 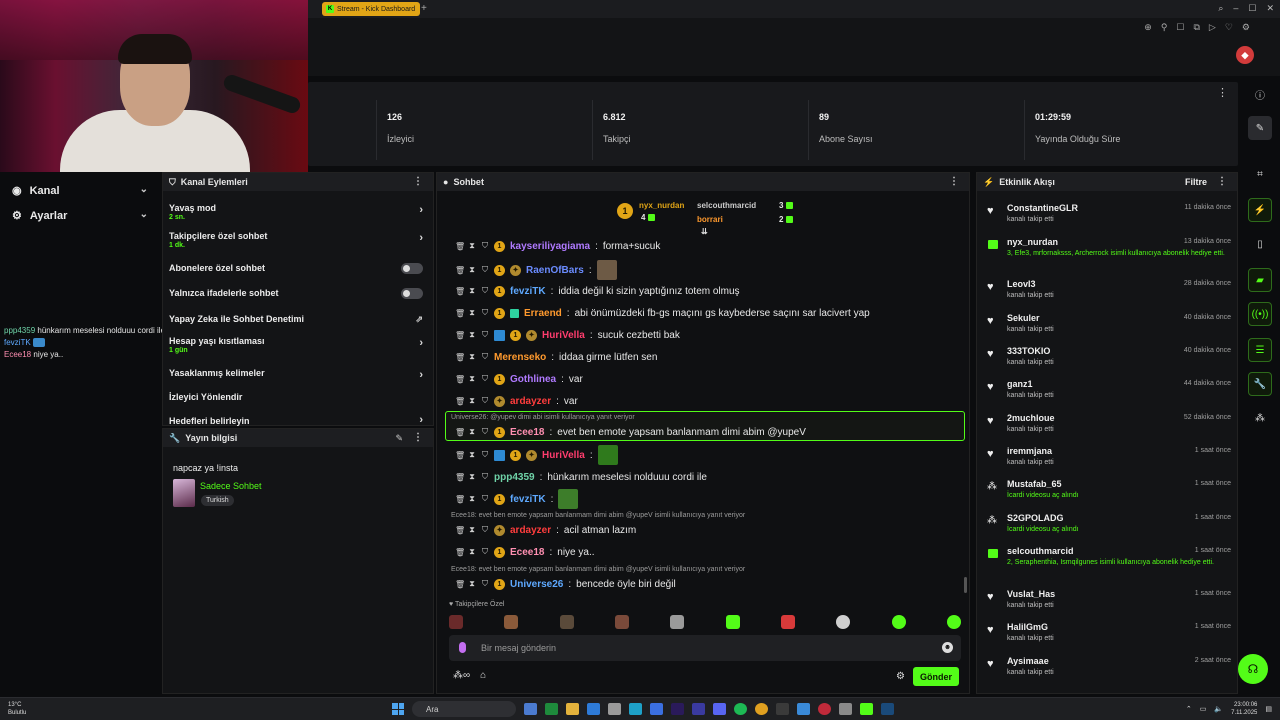 I want to click on chat-input: Bir mesaj gönderin ☻, so click(x=705, y=648).